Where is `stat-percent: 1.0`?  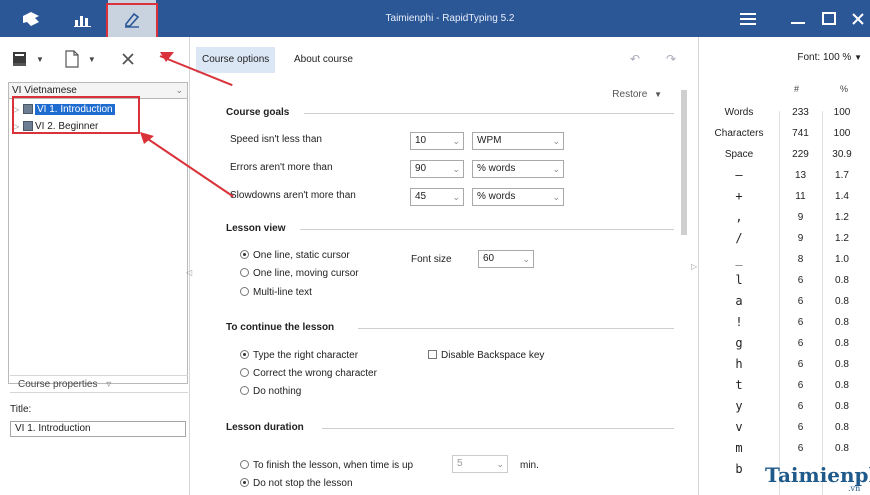 stat-percent: 1.0 is located at coordinates (842, 259).